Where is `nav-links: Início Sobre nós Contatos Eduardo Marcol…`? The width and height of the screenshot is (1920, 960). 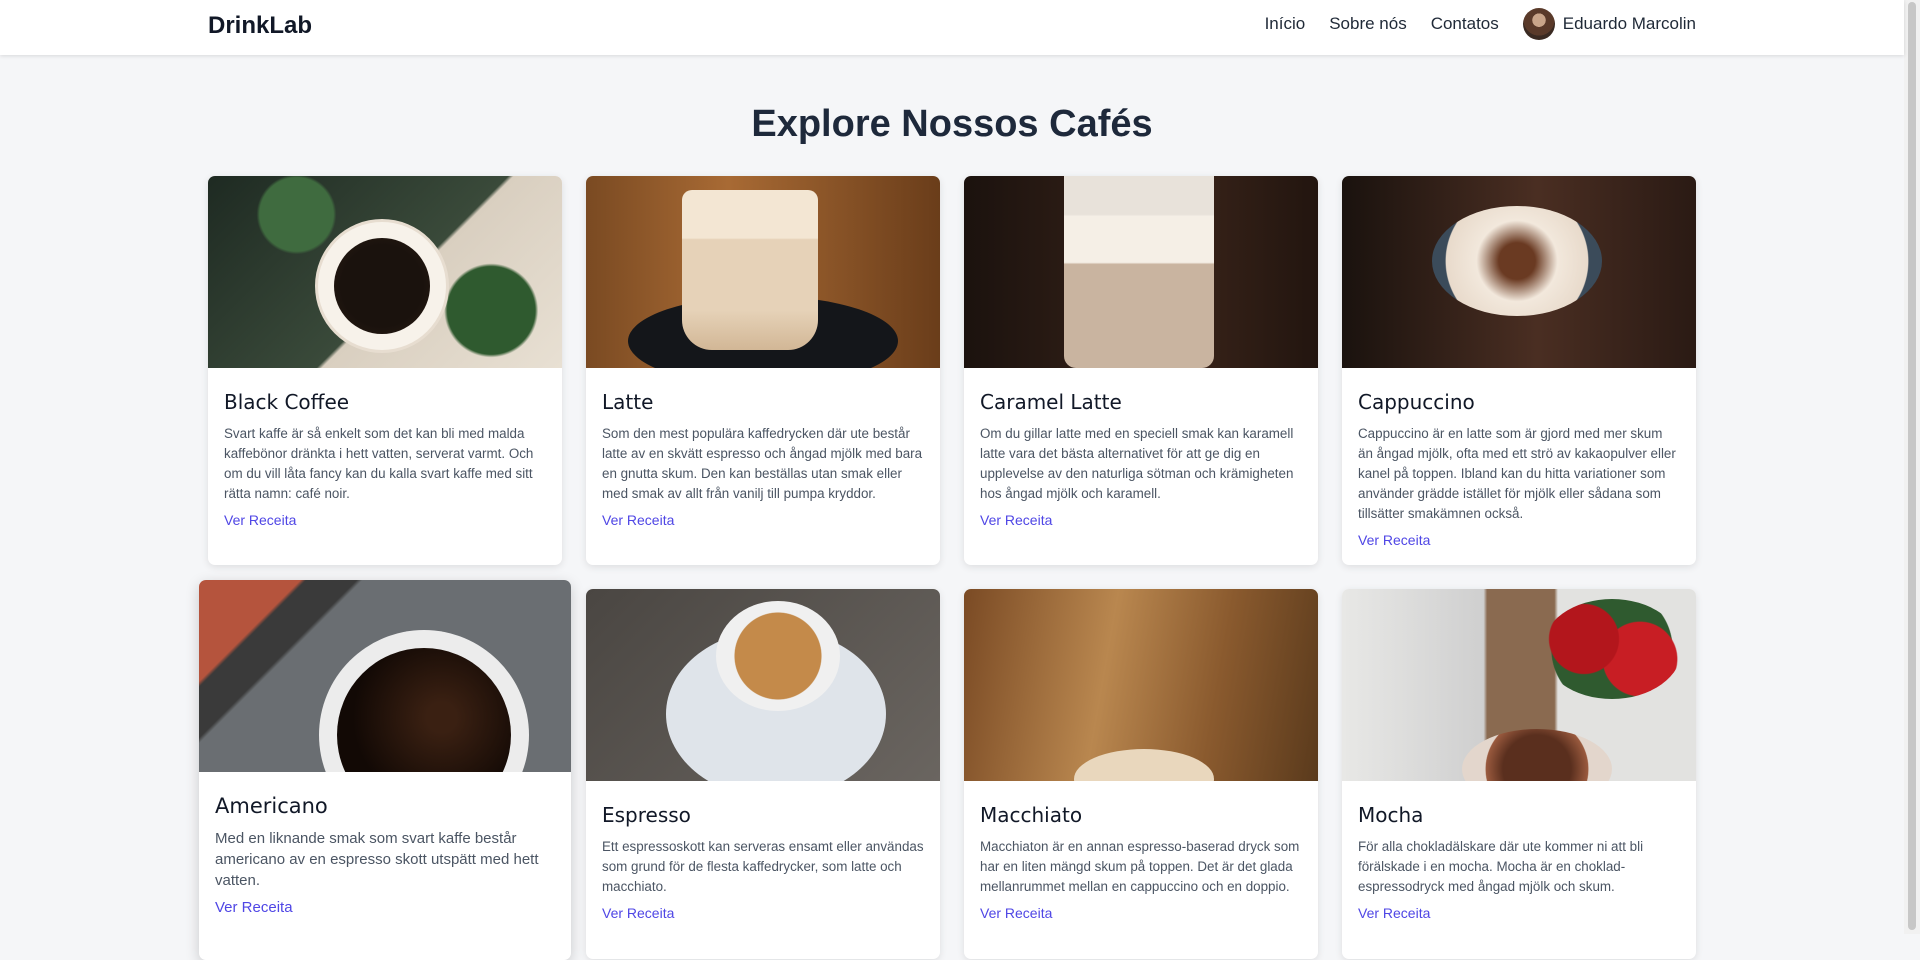 nav-links: Início Sobre nós Contatos Eduardo Marcol… is located at coordinates (1468, 24).